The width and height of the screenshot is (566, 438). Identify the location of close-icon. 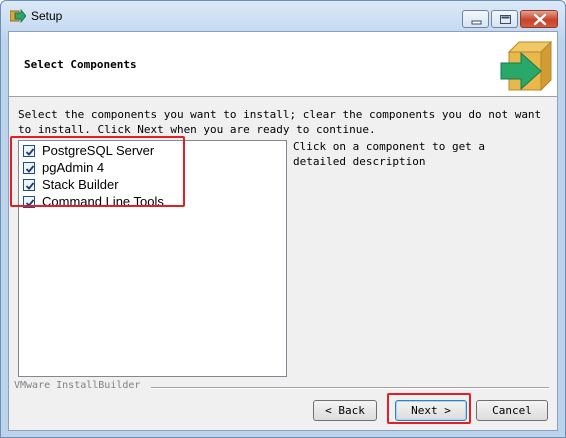
(540, 19).